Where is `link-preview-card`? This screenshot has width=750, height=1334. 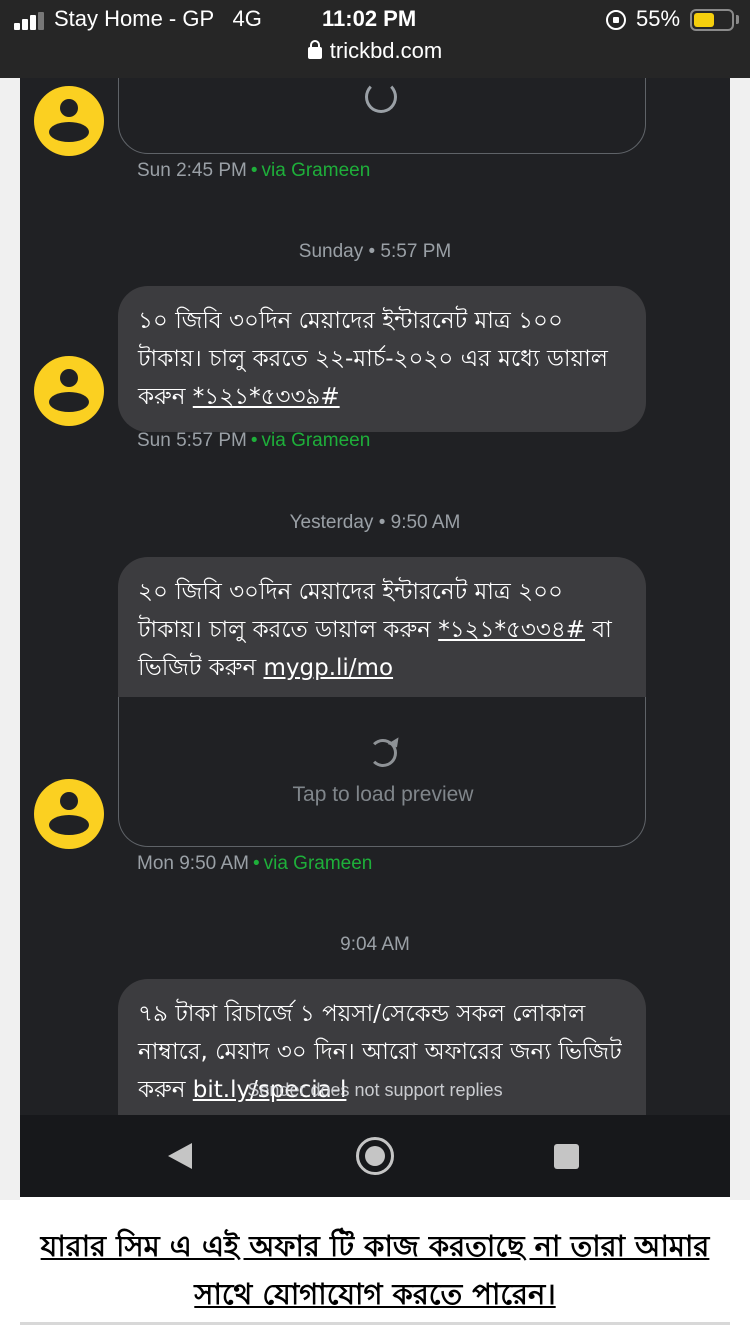
link-preview-card is located at coordinates (382, 116).